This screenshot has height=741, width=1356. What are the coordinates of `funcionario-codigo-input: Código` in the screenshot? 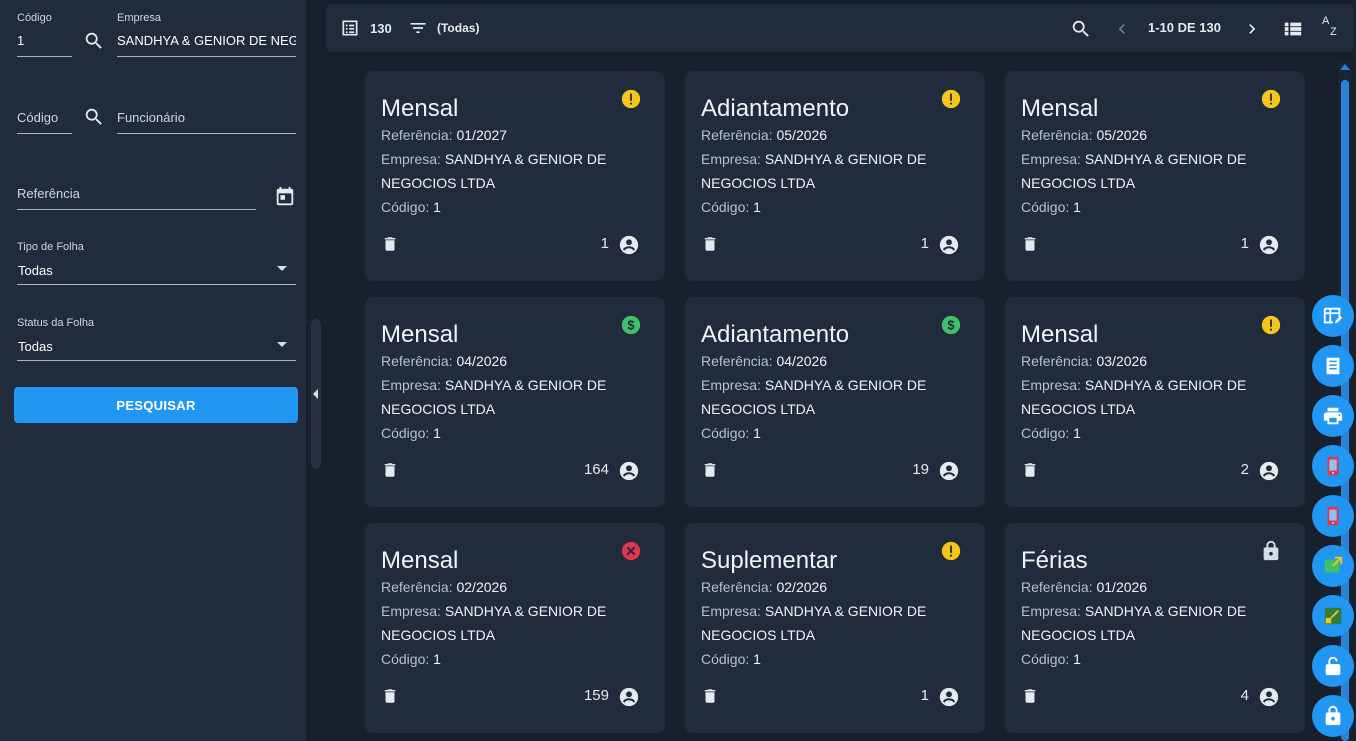 It's located at (44, 122).